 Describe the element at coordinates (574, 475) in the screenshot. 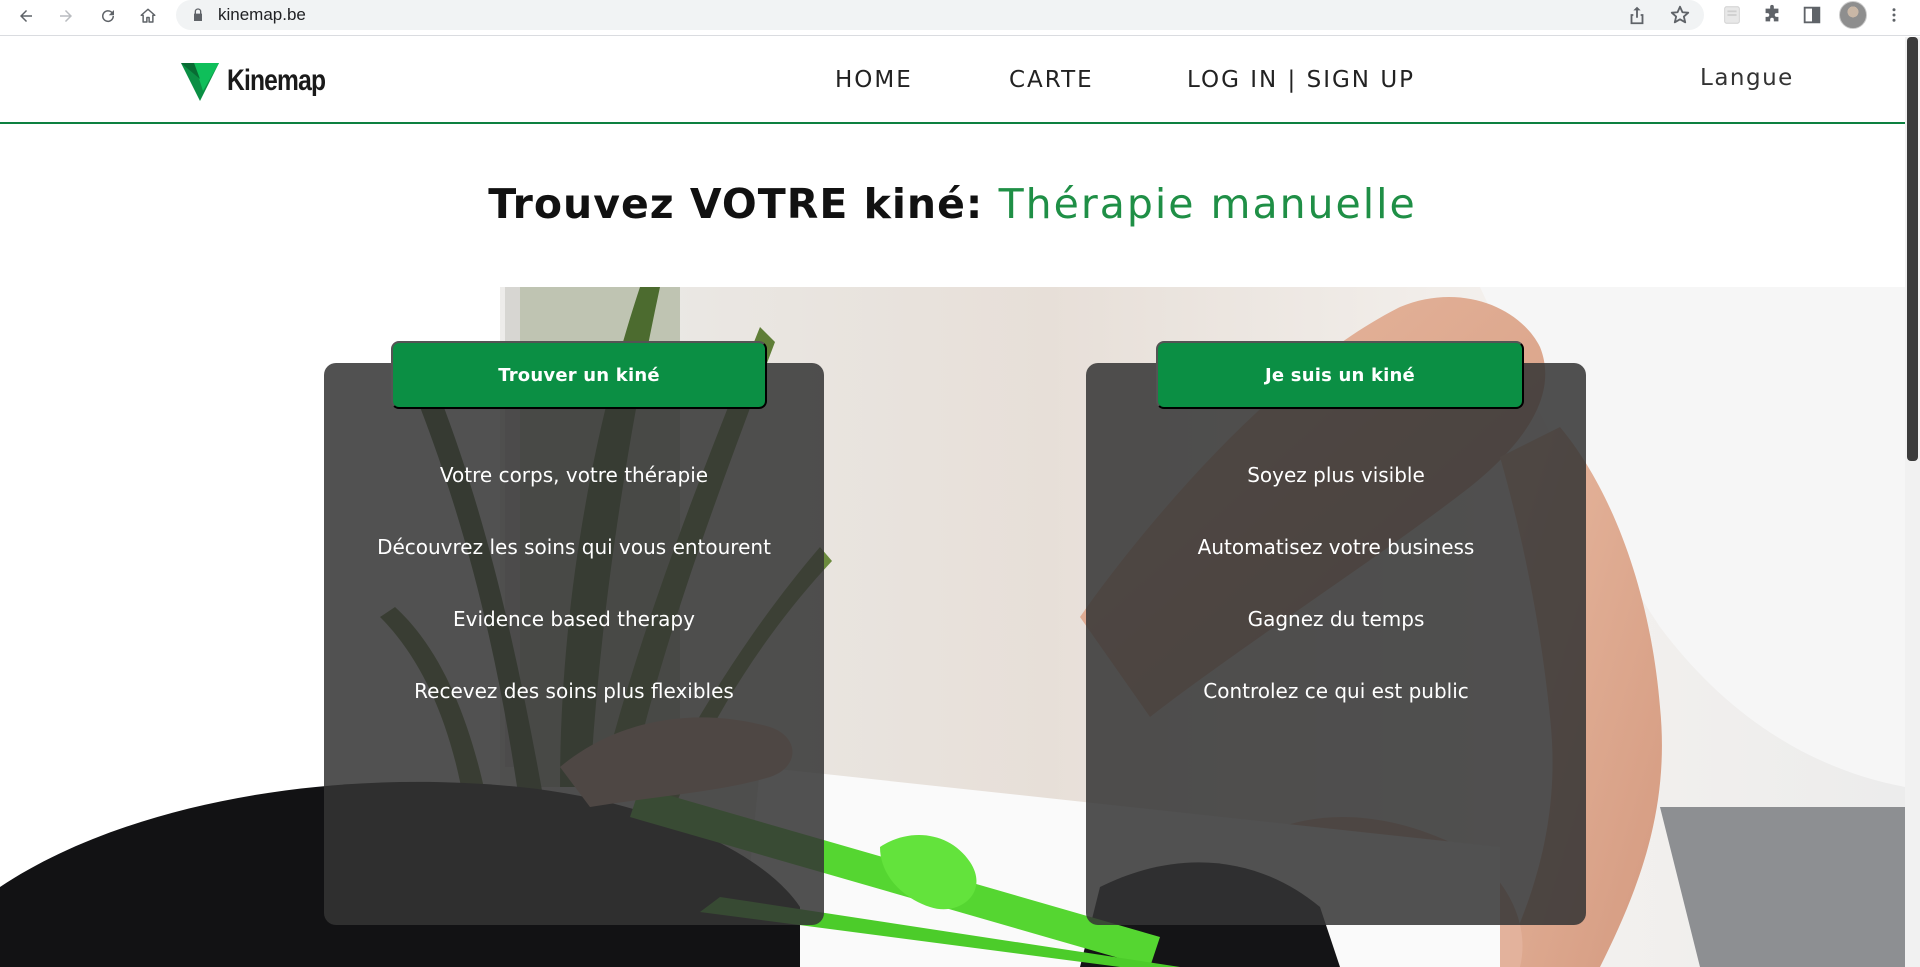

I see `list-item: Votre corps, votre thérapie` at that location.